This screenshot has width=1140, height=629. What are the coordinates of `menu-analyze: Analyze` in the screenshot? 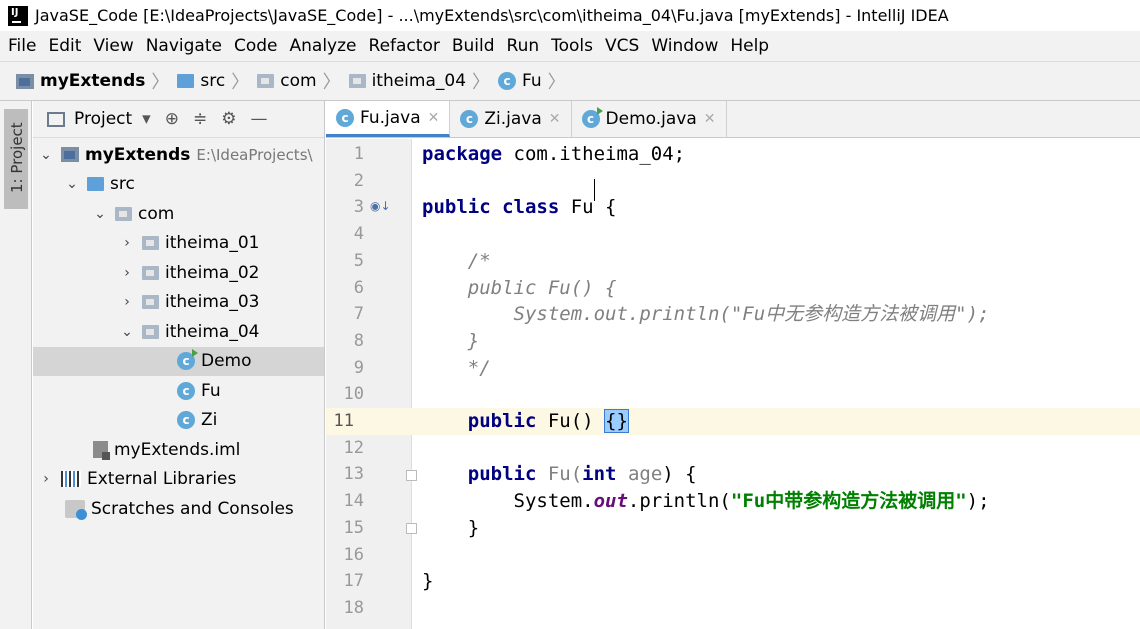 It's located at (323, 46).